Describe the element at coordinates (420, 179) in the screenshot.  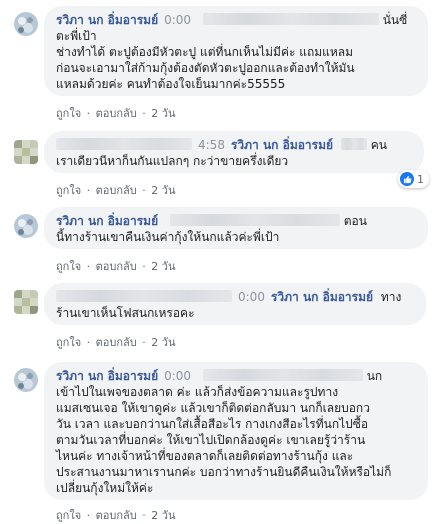
I see `reaction-count: 1` at that location.